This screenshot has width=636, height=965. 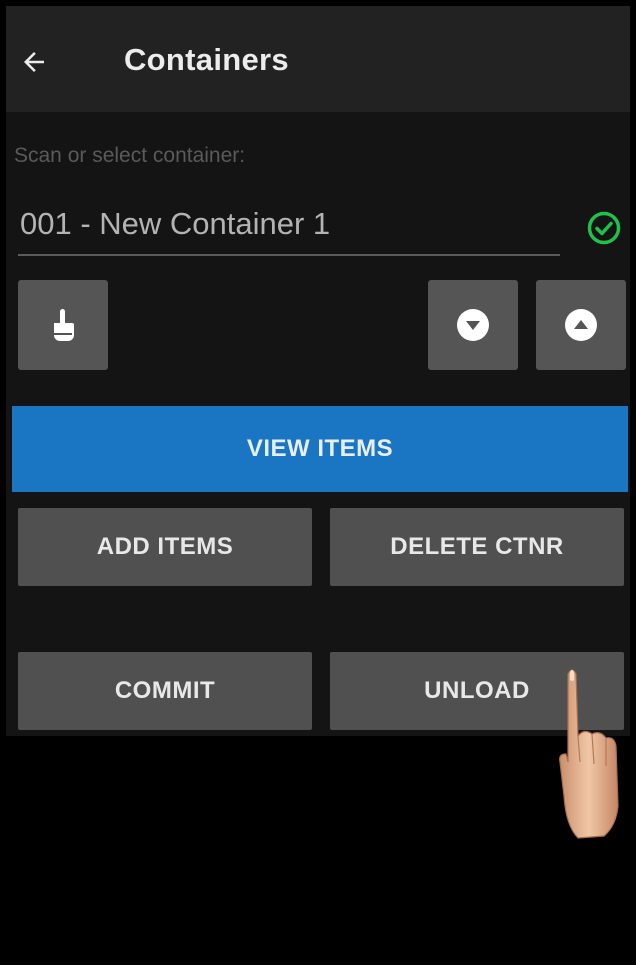 What do you see at coordinates (589, 754) in the screenshot?
I see `tap-hand-icon` at bounding box center [589, 754].